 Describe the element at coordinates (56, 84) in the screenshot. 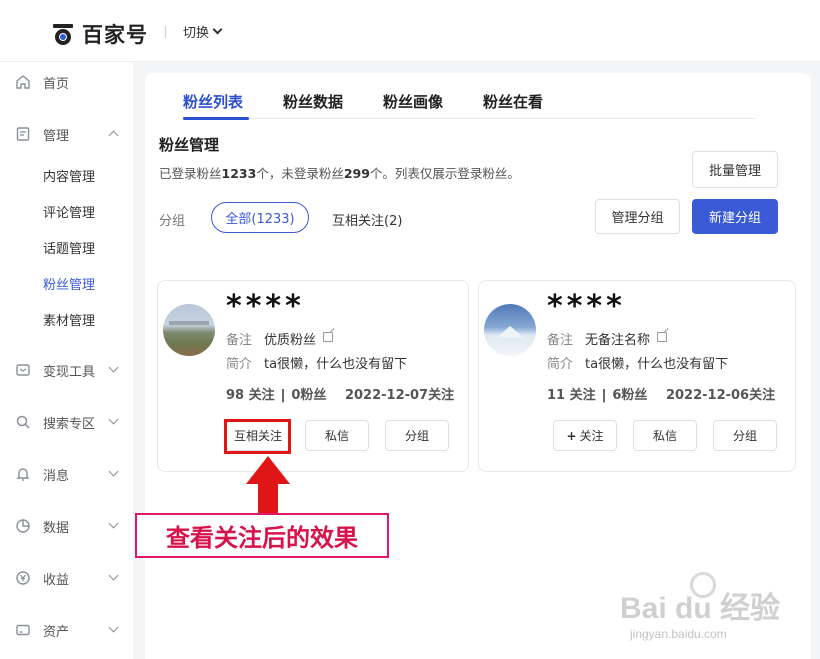

I see `sidebar-item-label: 首页` at that location.